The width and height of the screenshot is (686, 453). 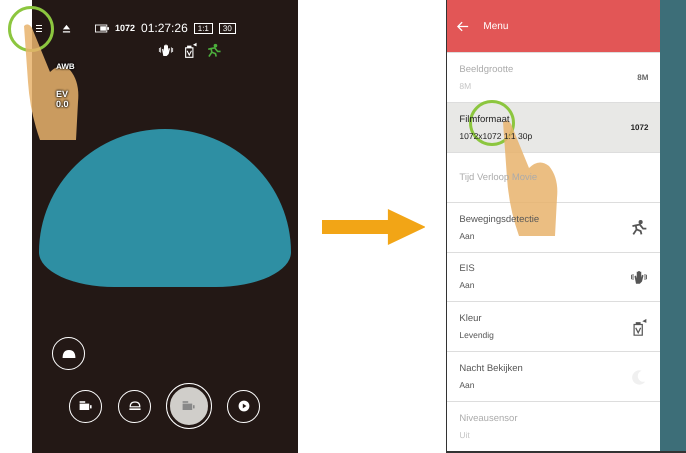 What do you see at coordinates (102, 28) in the screenshot?
I see `battery-icon` at bounding box center [102, 28].